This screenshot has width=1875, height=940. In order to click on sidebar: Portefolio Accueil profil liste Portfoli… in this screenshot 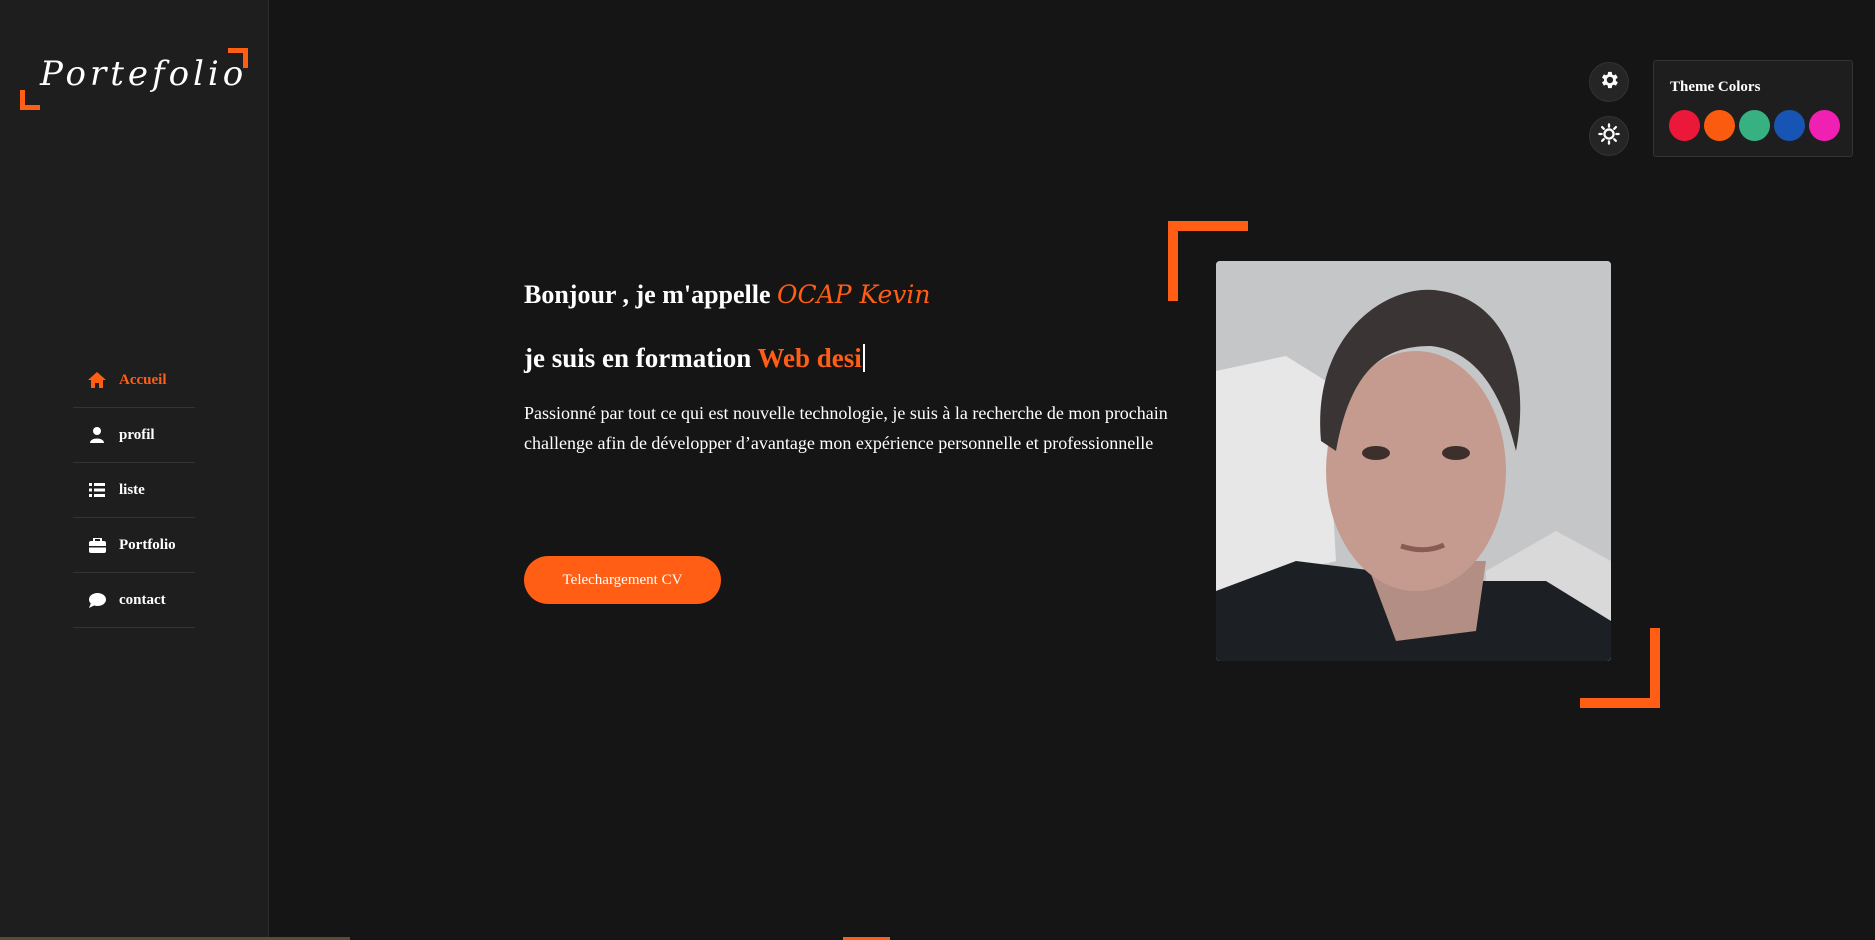, I will do `click(134, 470)`.